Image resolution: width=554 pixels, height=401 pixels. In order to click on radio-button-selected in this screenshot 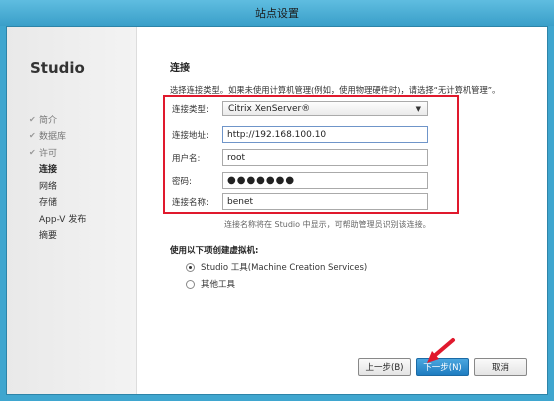, I will do `click(190, 267)`.